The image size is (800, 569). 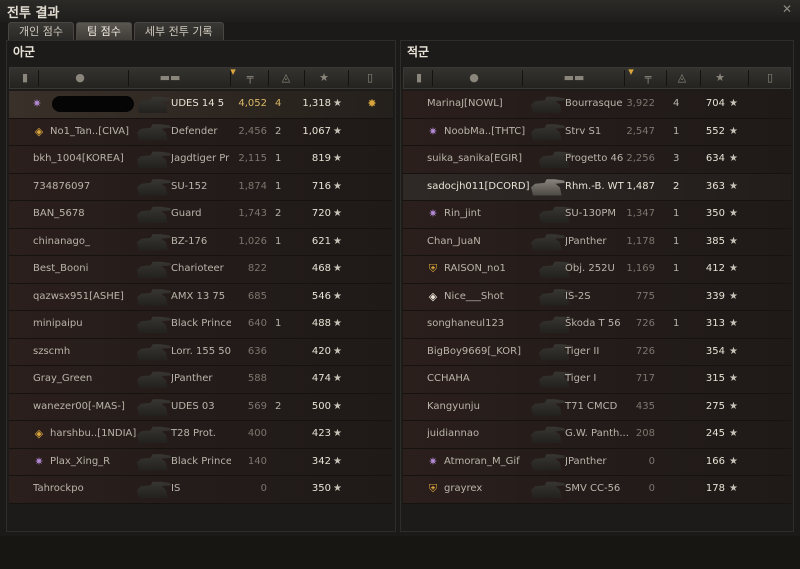 What do you see at coordinates (321, 406) in the screenshot?
I see `xp-value: 500` at bounding box center [321, 406].